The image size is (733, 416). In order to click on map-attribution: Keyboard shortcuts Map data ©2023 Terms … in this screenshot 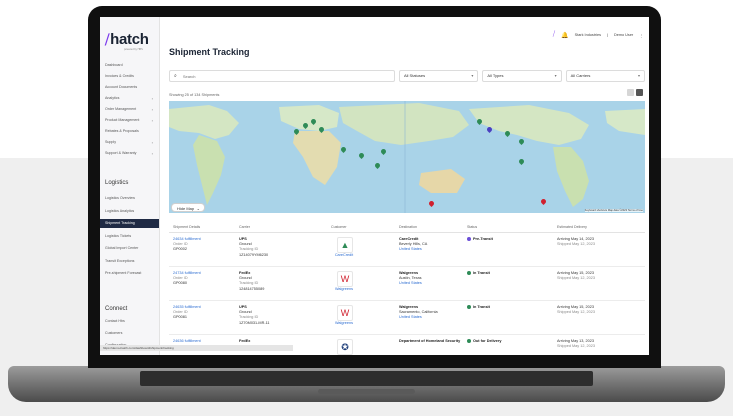, I will do `click(613, 210)`.